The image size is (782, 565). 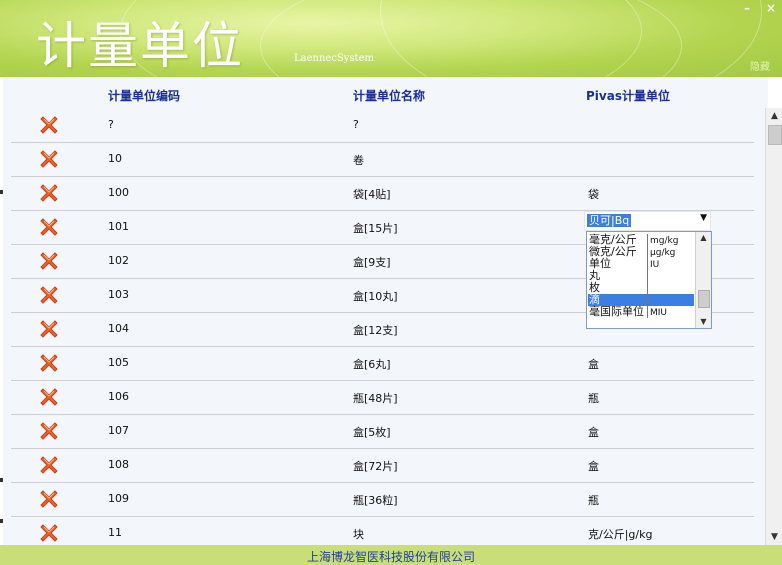 I want to click on company-name: 上海博龙智医科技股份有限公司, so click(x=390, y=557).